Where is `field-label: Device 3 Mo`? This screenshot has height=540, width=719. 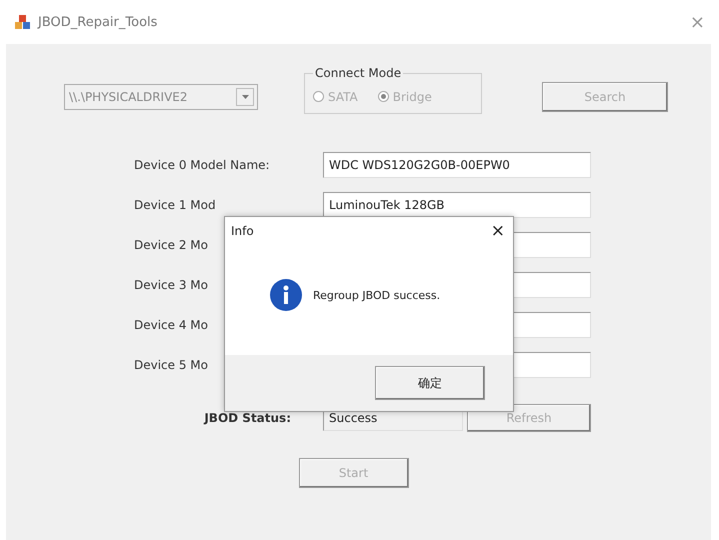 field-label: Device 3 Mo is located at coordinates (171, 285).